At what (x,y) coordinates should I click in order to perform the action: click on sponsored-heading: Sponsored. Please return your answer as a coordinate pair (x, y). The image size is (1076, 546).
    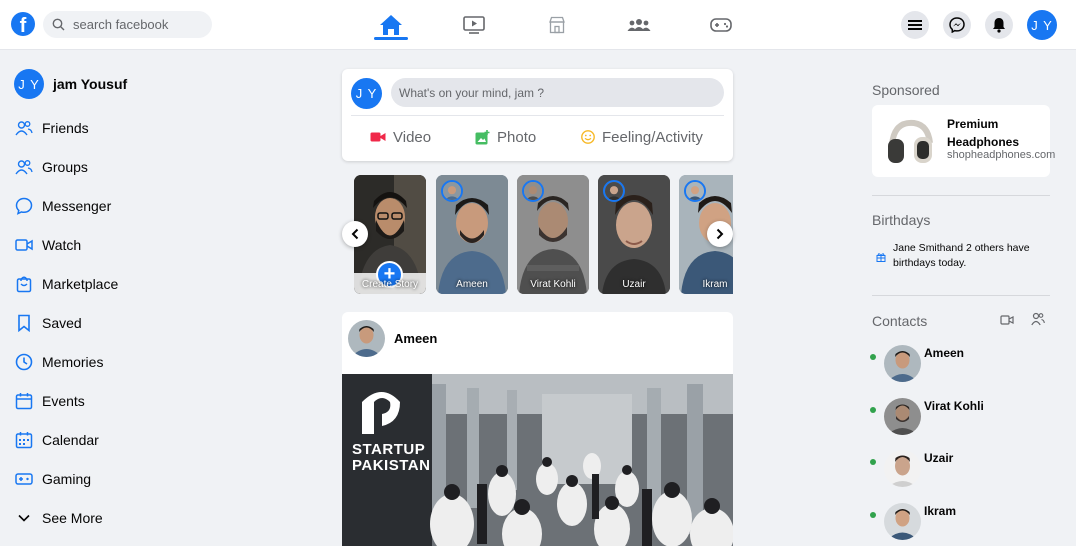
    Looking at the image, I should click on (906, 90).